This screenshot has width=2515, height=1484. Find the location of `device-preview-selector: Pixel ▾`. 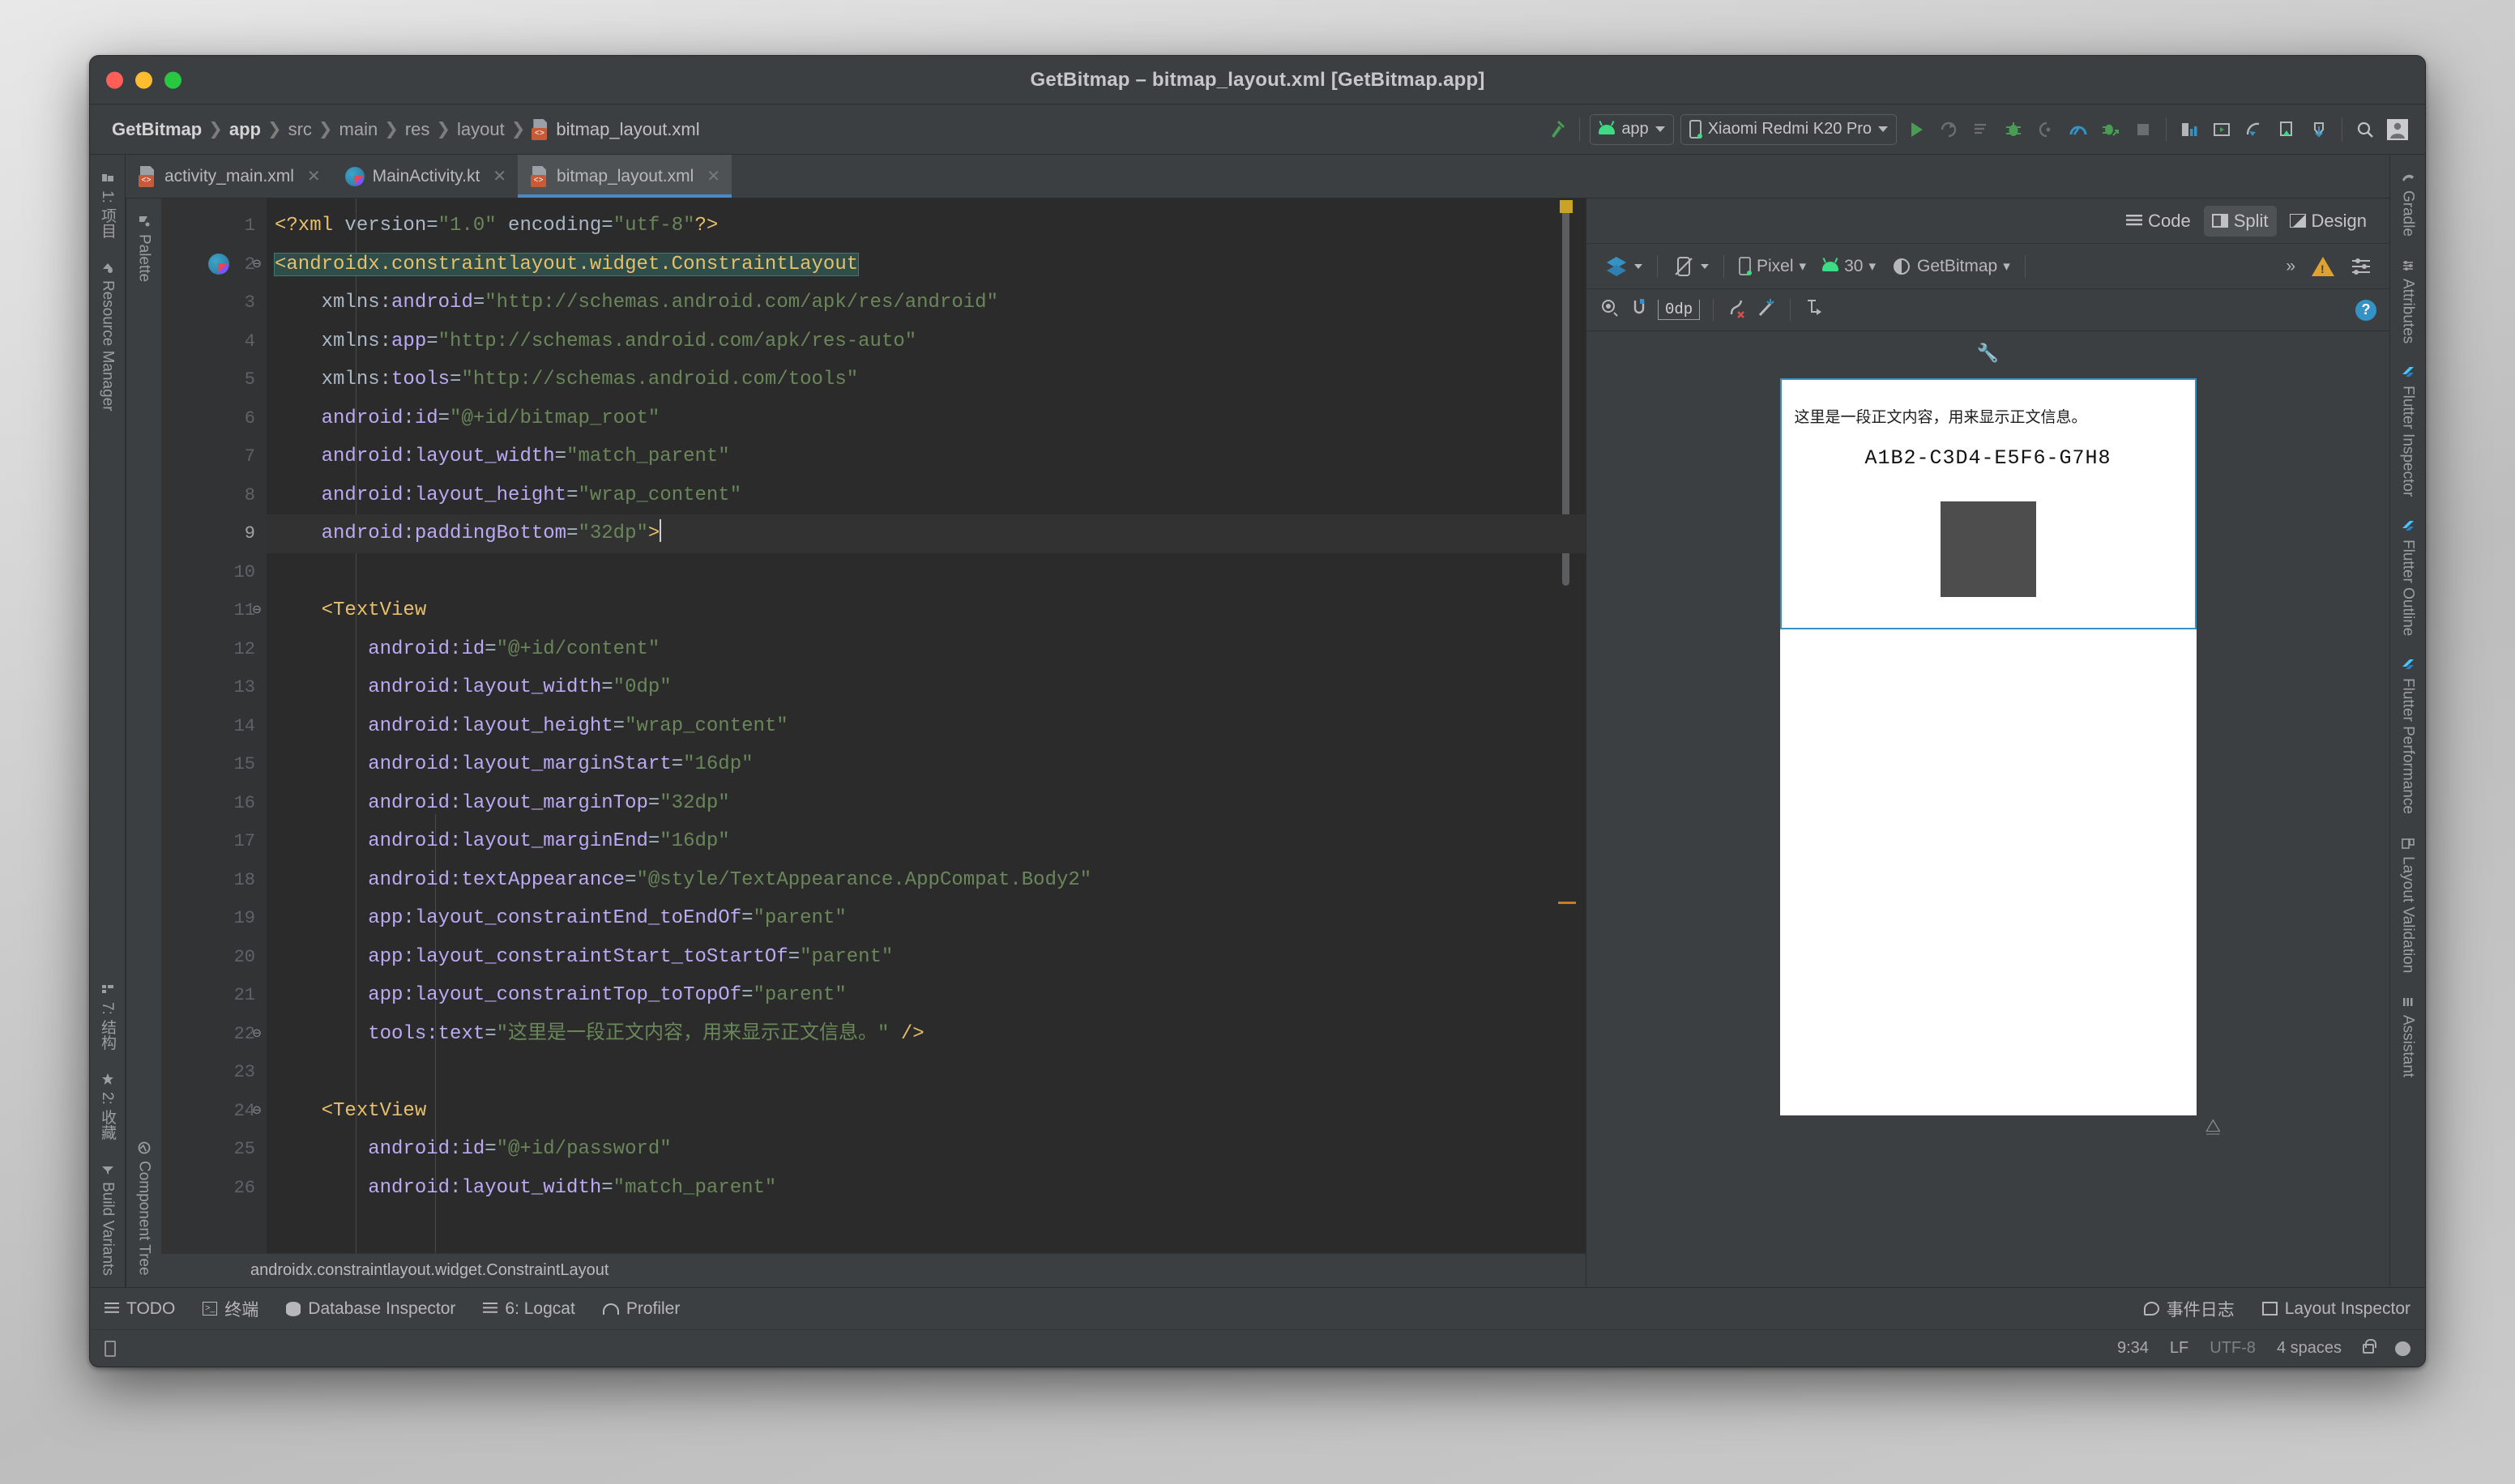

device-preview-selector: Pixel ▾ is located at coordinates (1773, 266).